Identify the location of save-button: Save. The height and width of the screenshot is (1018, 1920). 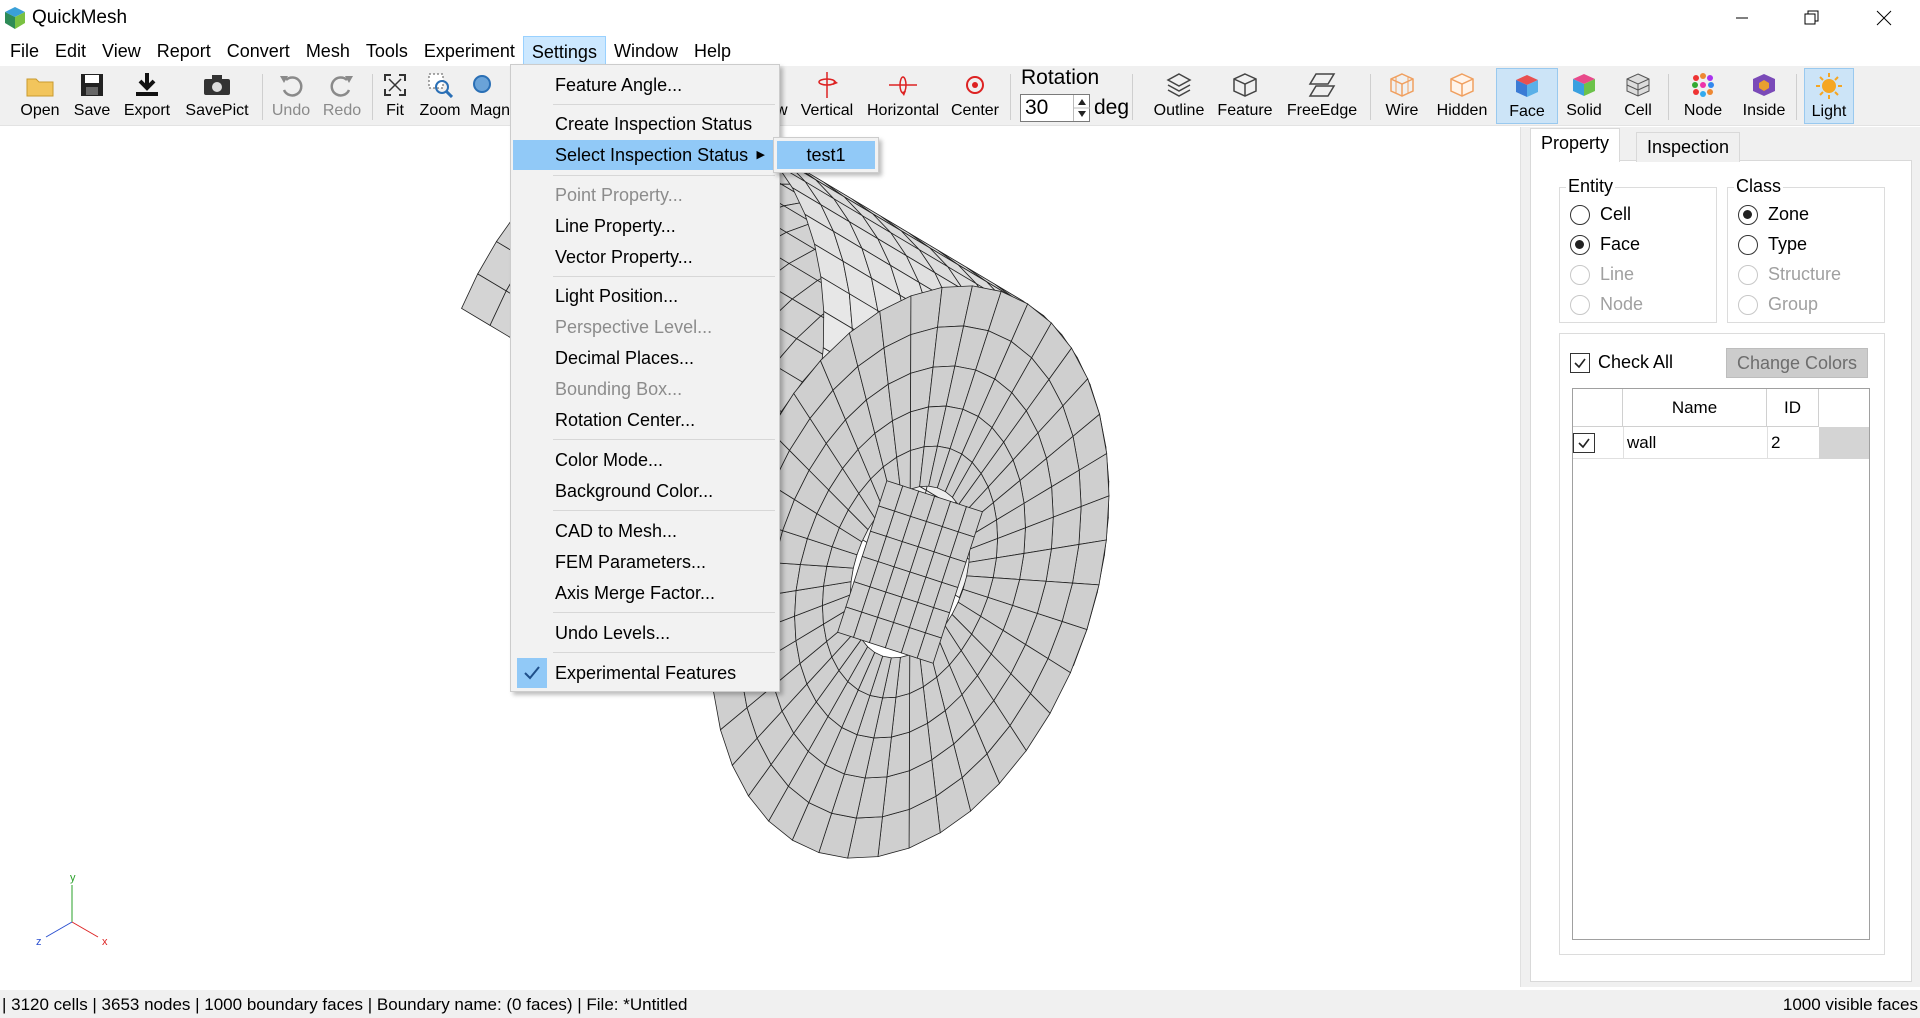
(92, 96).